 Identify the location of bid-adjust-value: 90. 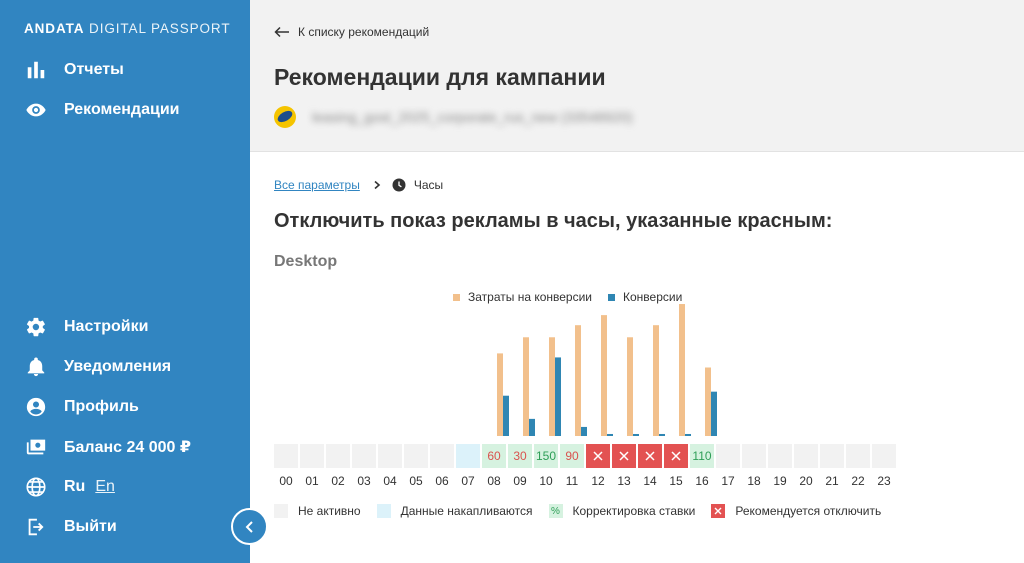
(572, 456).